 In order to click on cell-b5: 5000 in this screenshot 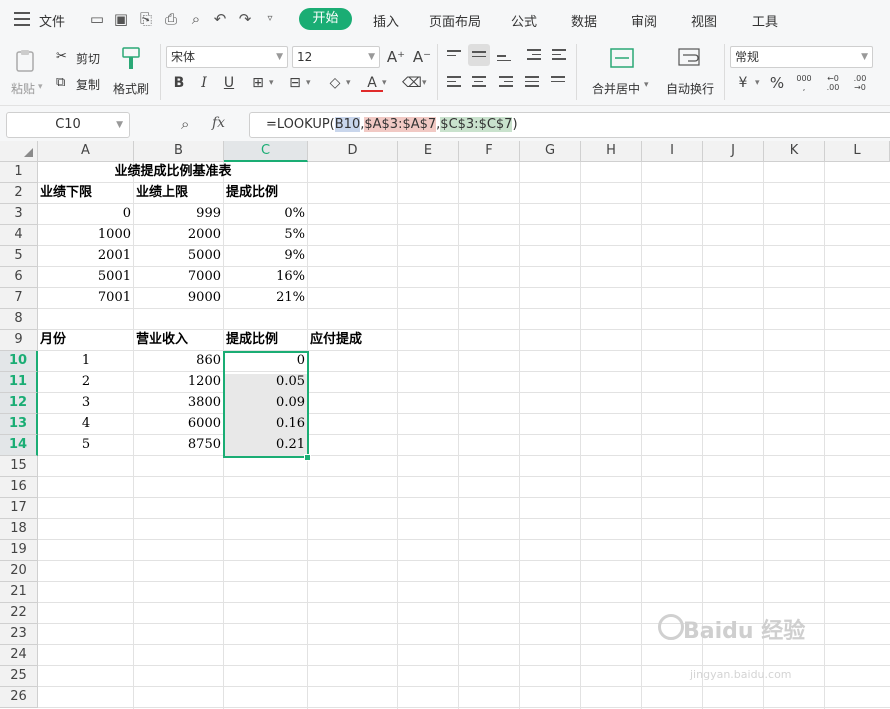, I will do `click(179, 256)`.